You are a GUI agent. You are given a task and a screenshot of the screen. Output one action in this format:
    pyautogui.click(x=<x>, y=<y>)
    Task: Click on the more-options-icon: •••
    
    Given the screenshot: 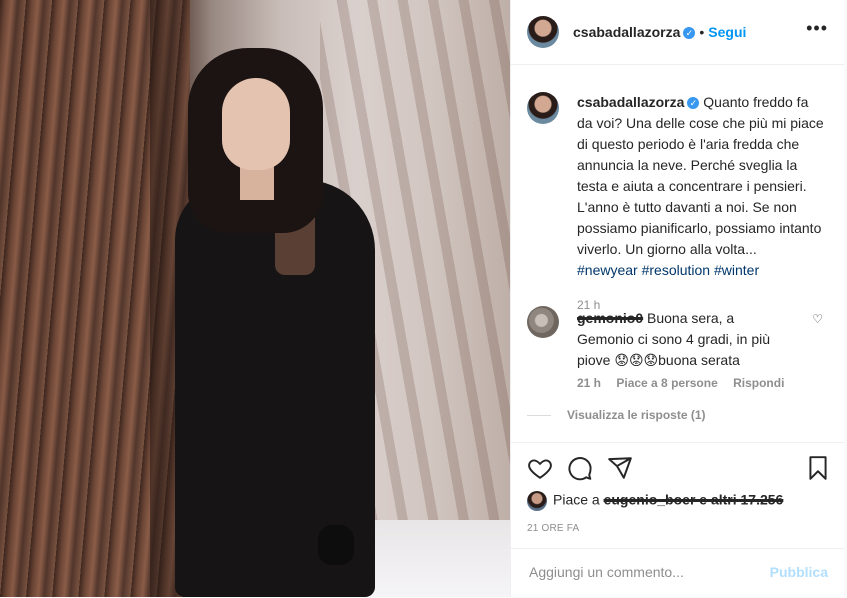 What is the action you would take?
    pyautogui.click(x=817, y=28)
    